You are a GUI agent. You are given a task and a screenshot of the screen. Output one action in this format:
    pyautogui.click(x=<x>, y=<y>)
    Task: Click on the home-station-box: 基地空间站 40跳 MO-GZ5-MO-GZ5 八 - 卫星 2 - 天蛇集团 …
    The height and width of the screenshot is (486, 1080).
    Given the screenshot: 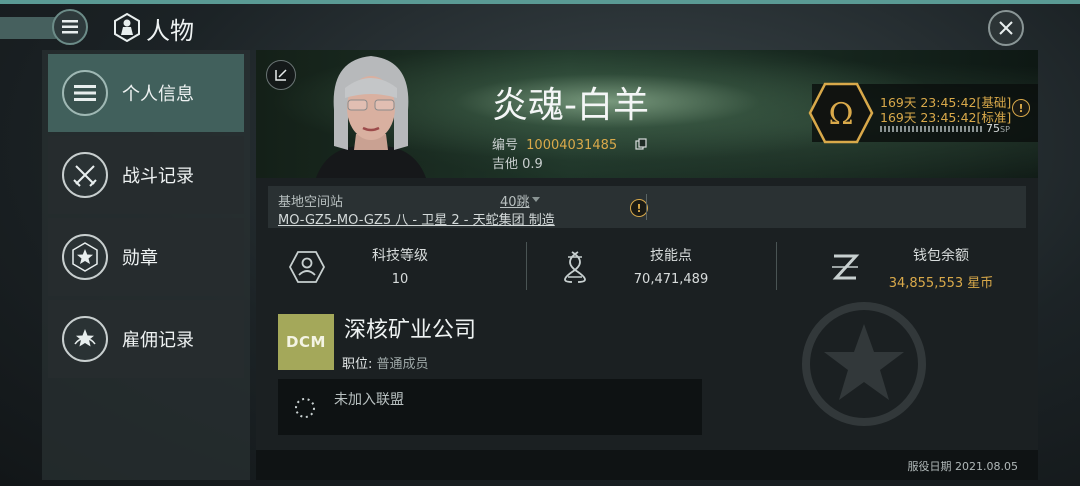 What is the action you would take?
    pyautogui.click(x=647, y=207)
    